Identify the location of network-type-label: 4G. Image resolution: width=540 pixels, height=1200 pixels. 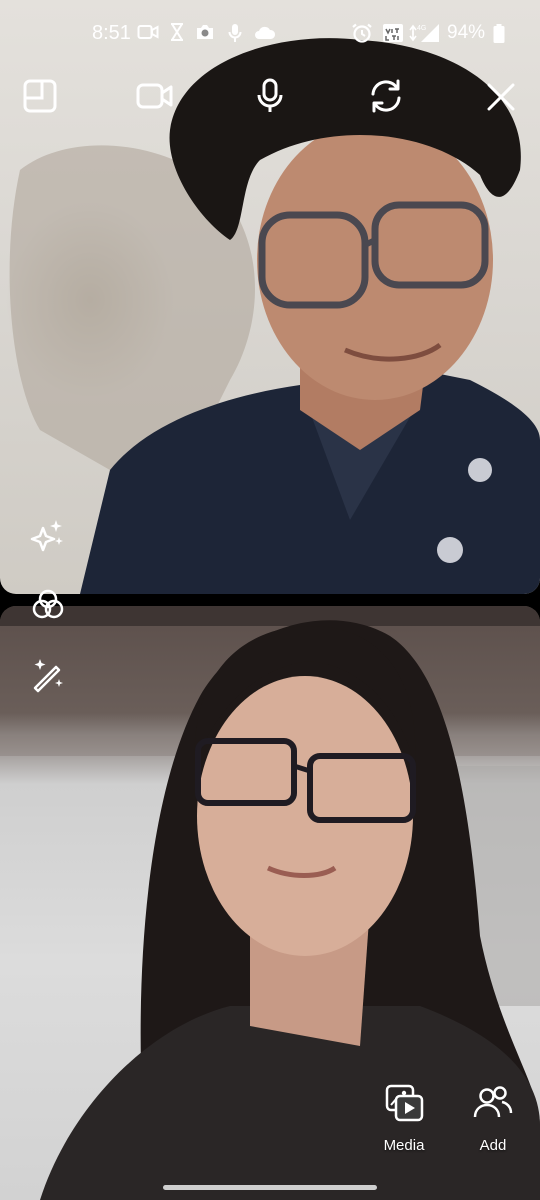
(421, 28).